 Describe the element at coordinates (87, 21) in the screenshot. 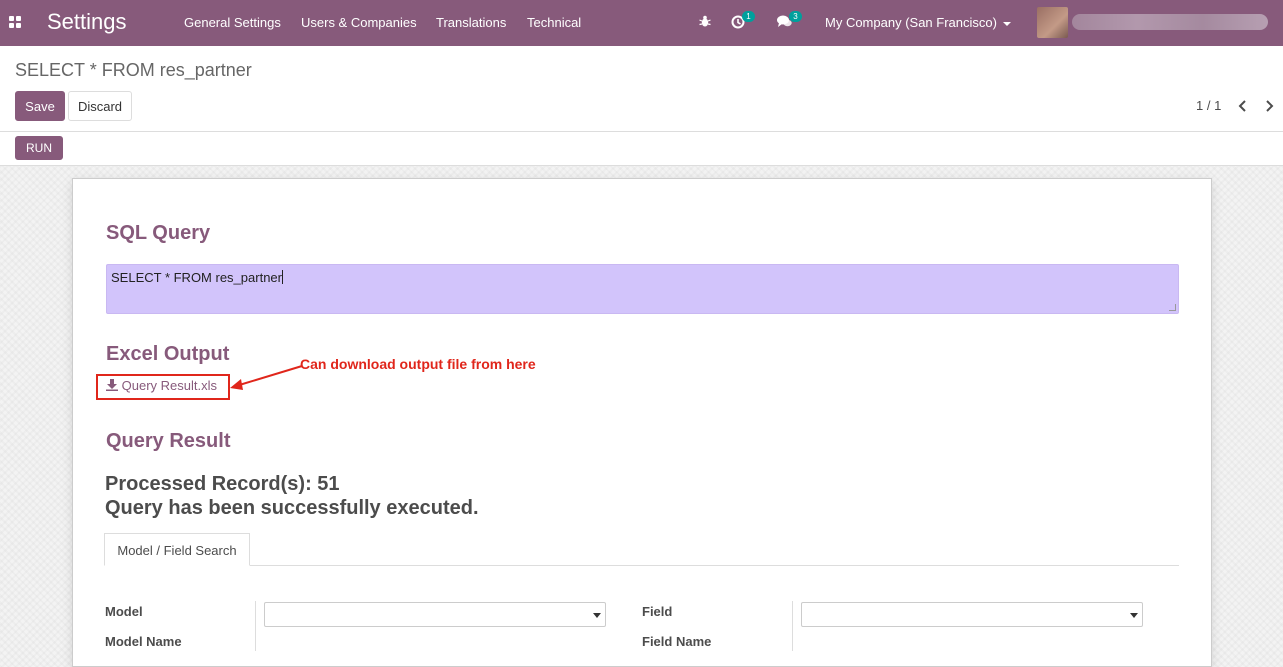

I see `app-title: Settings` at that location.